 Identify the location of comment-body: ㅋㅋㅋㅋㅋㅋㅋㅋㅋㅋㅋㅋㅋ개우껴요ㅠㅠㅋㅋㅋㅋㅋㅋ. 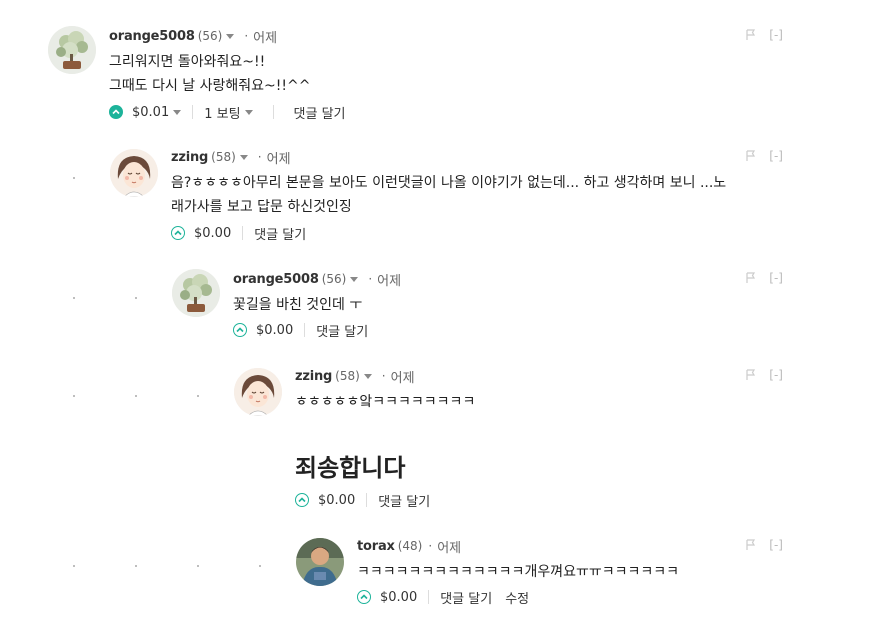
(518, 572).